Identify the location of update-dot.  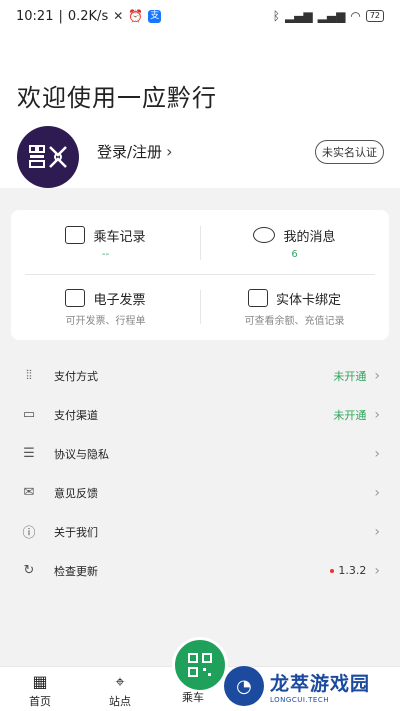
(332, 570).